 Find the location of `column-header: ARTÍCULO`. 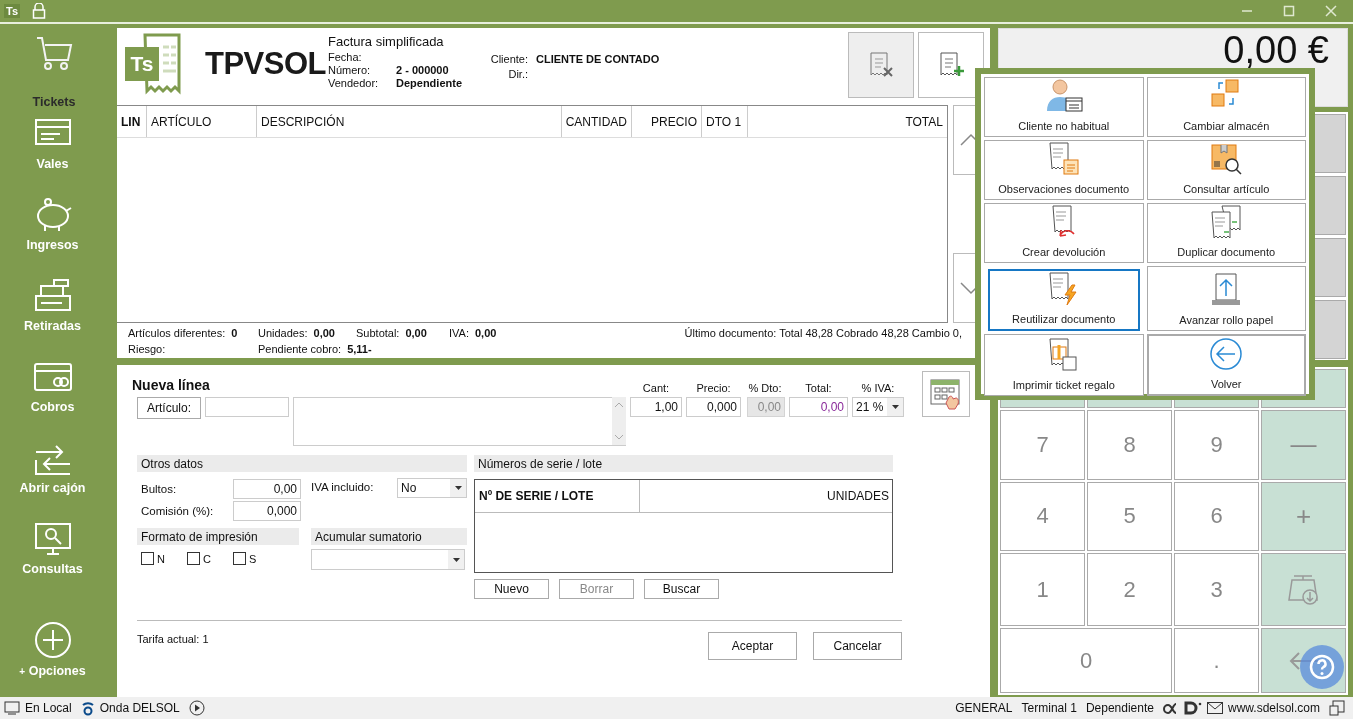

column-header: ARTÍCULO is located at coordinates (202, 121).